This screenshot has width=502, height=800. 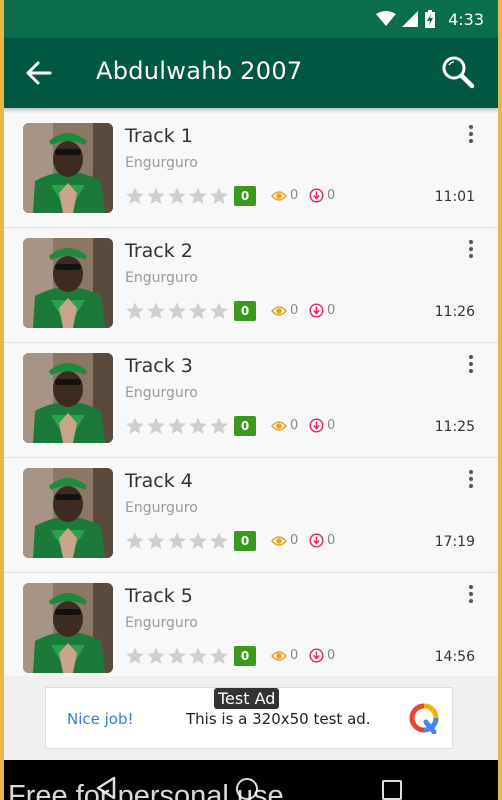 What do you see at coordinates (247, 698) in the screenshot?
I see `ad-tag: Test Ad` at bounding box center [247, 698].